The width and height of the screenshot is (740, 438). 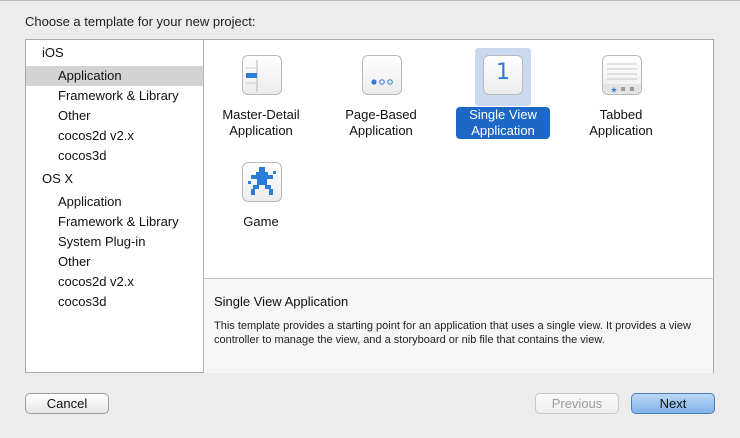 What do you see at coordinates (262, 75) in the screenshot?
I see `master-detail-icon` at bounding box center [262, 75].